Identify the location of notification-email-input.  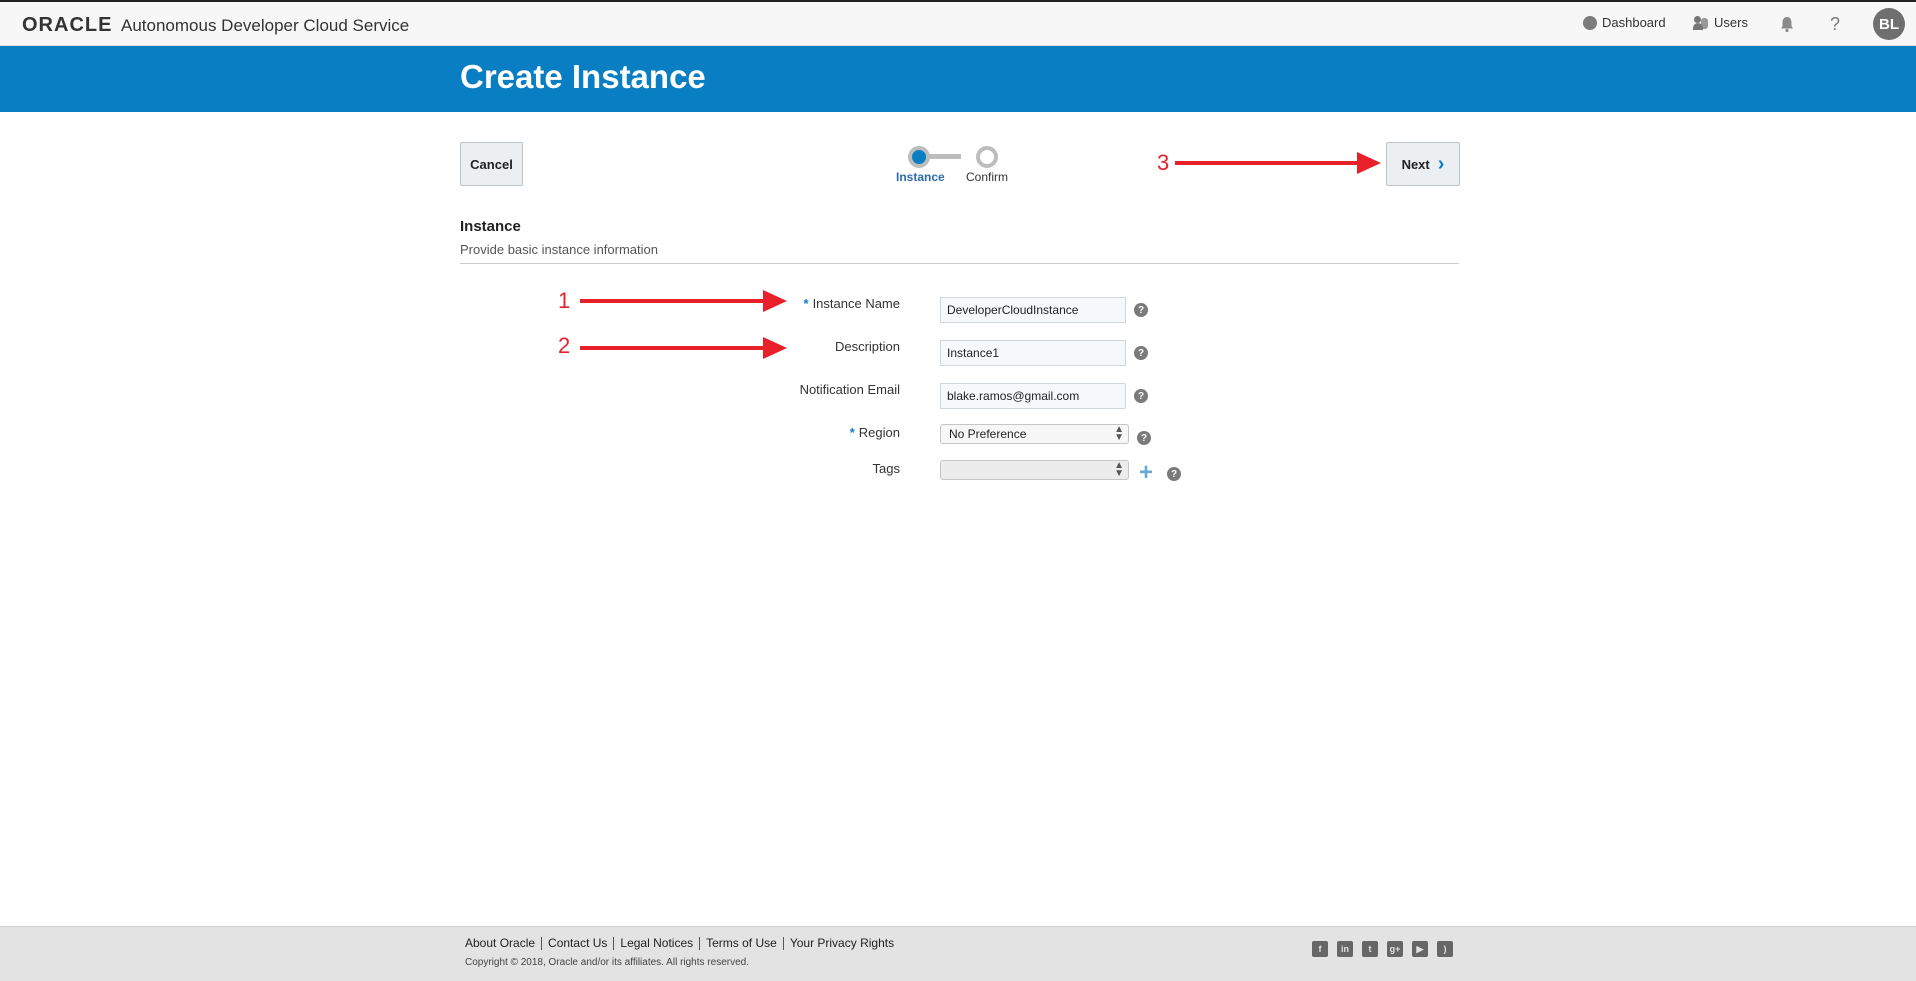
(1033, 396).